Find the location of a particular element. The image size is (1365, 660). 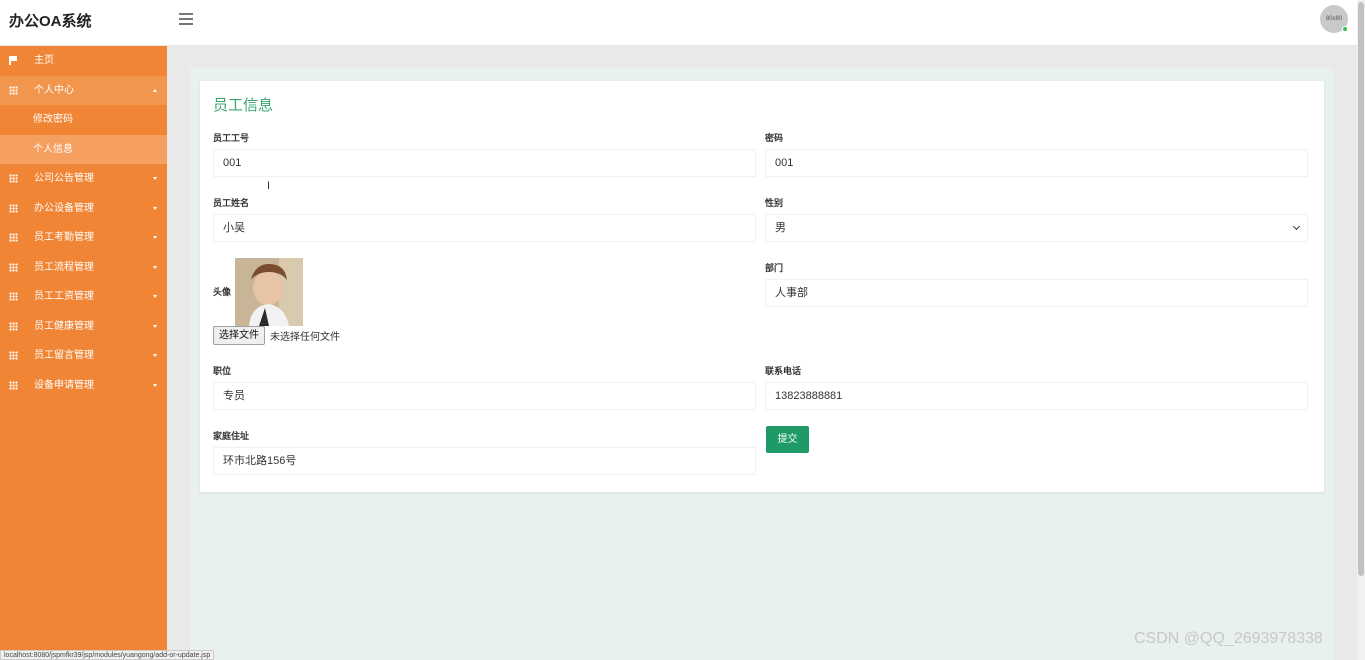

phone-field: 13823888881 is located at coordinates (1036, 396).